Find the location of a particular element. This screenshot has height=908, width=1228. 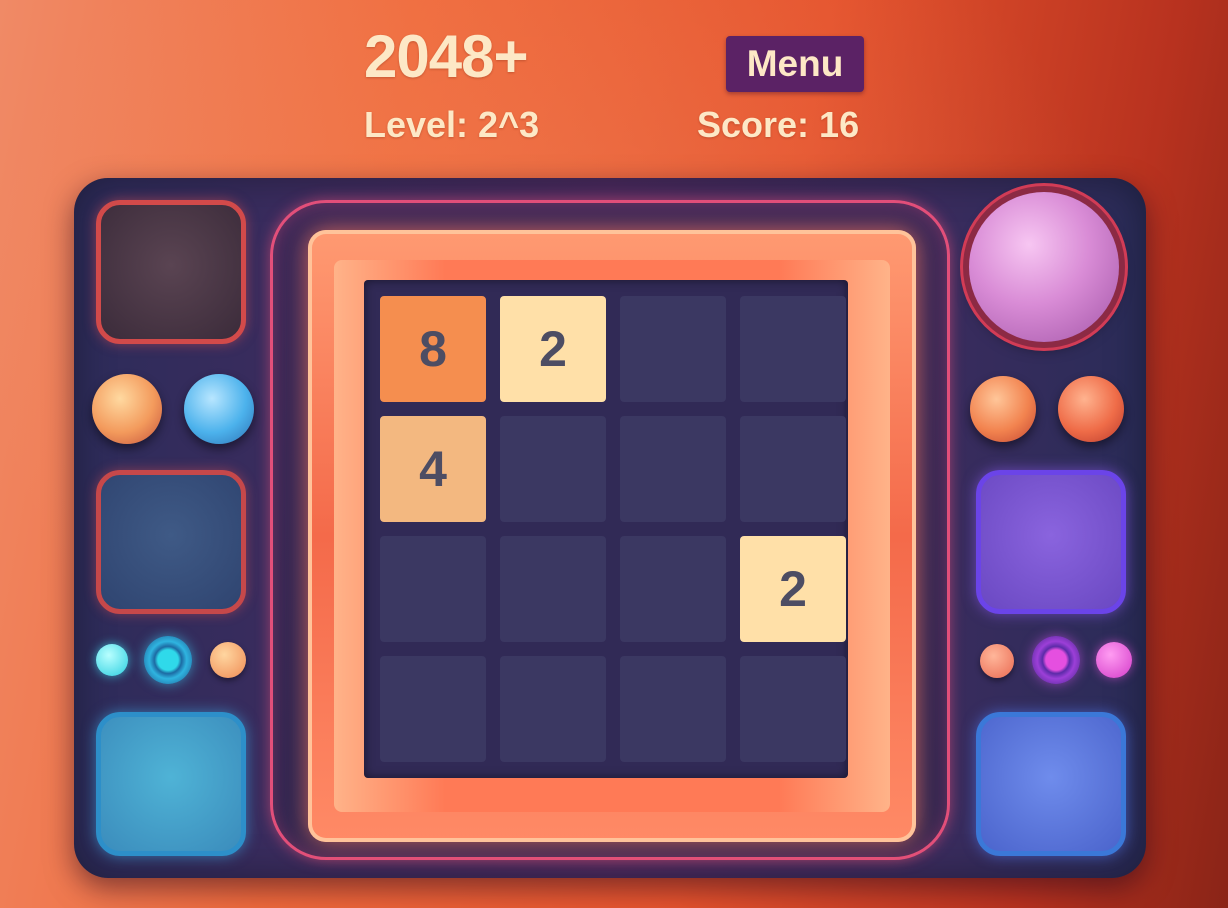

menu-button: Menu is located at coordinates (795, 64).